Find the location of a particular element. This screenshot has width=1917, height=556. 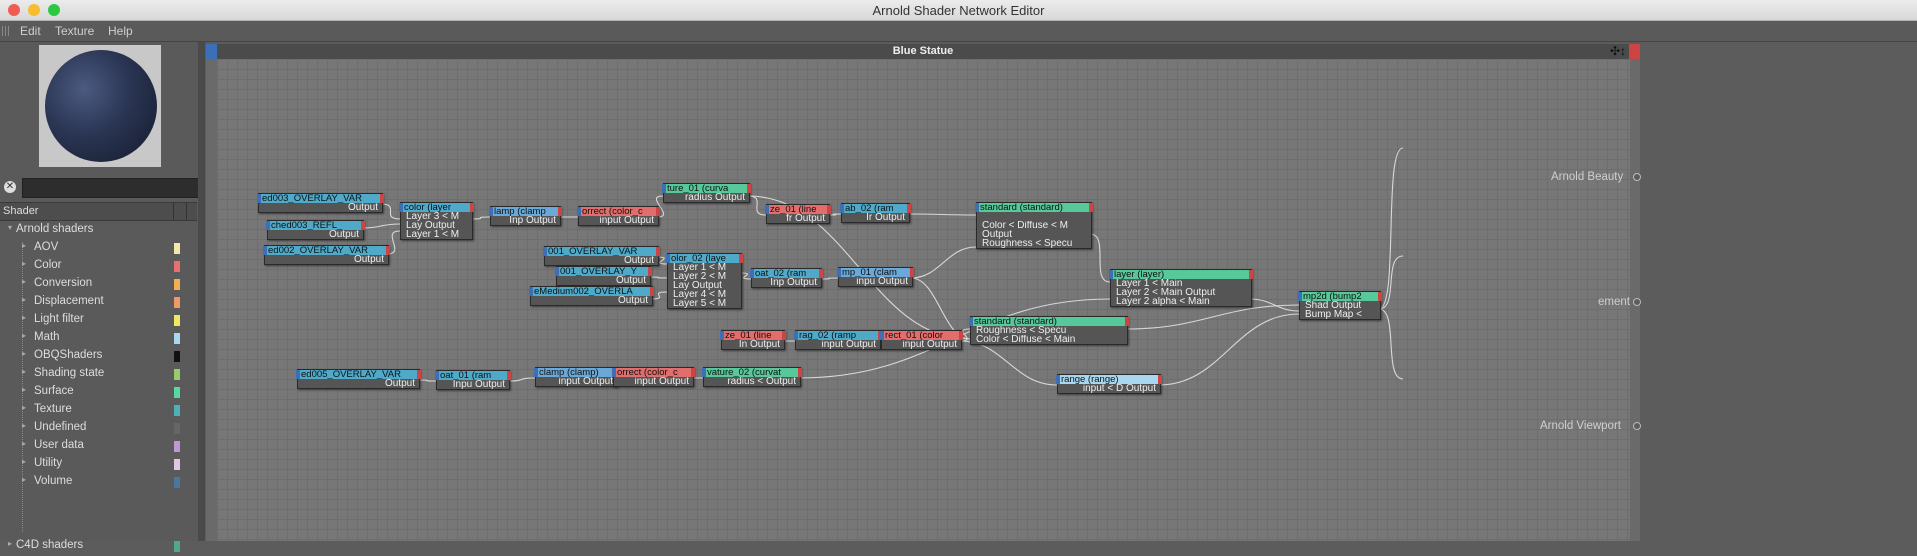

node-port: Layer 4 < M is located at coordinates (704, 294).